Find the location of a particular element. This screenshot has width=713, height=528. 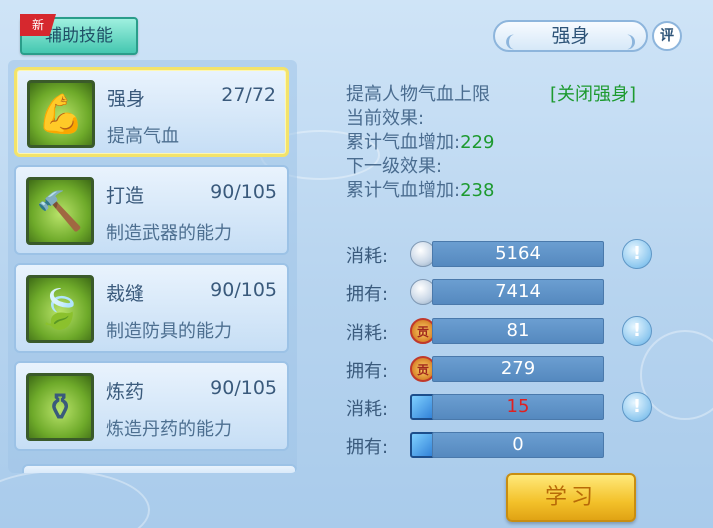

rate-button: 评 is located at coordinates (667, 36).